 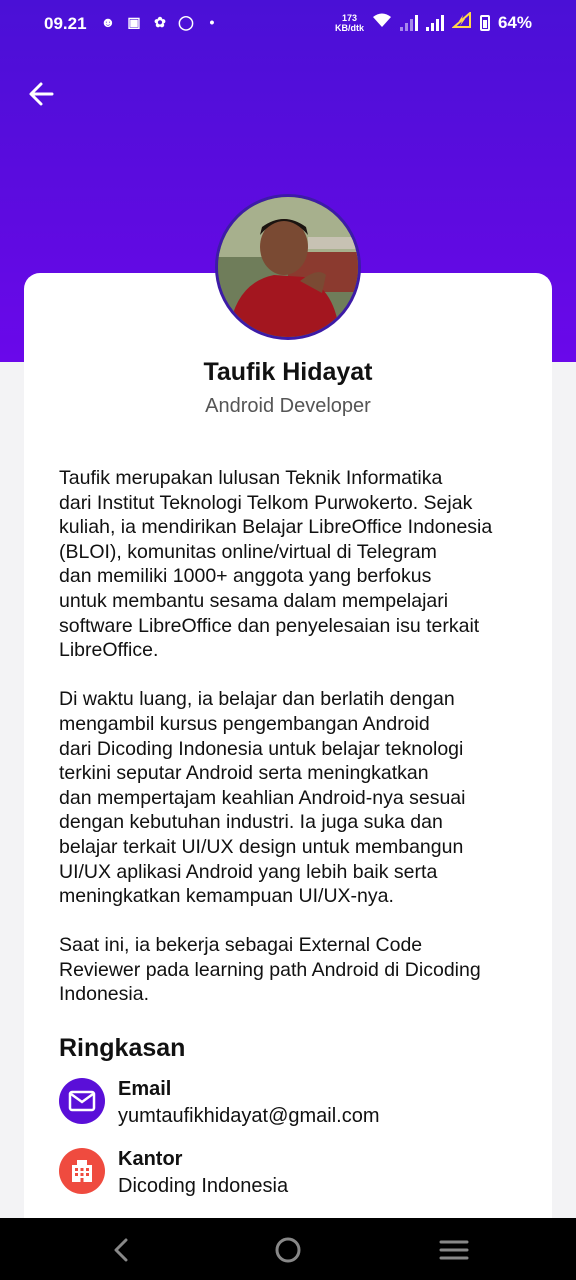 I want to click on email-row: Email yumtaufikhidayat@gmail.com, so click(x=299, y=1103).